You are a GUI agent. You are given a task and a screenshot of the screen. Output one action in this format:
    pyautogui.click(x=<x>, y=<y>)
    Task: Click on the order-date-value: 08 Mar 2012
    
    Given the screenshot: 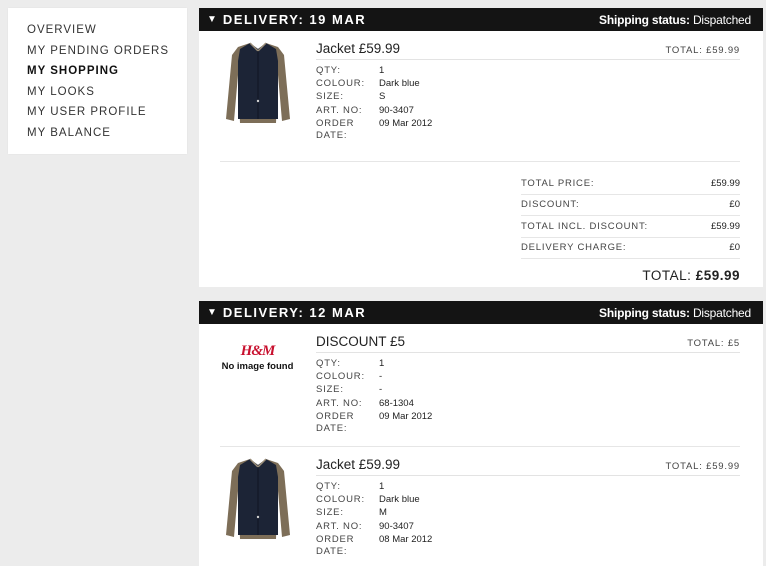 What is the action you would take?
    pyautogui.click(x=406, y=539)
    